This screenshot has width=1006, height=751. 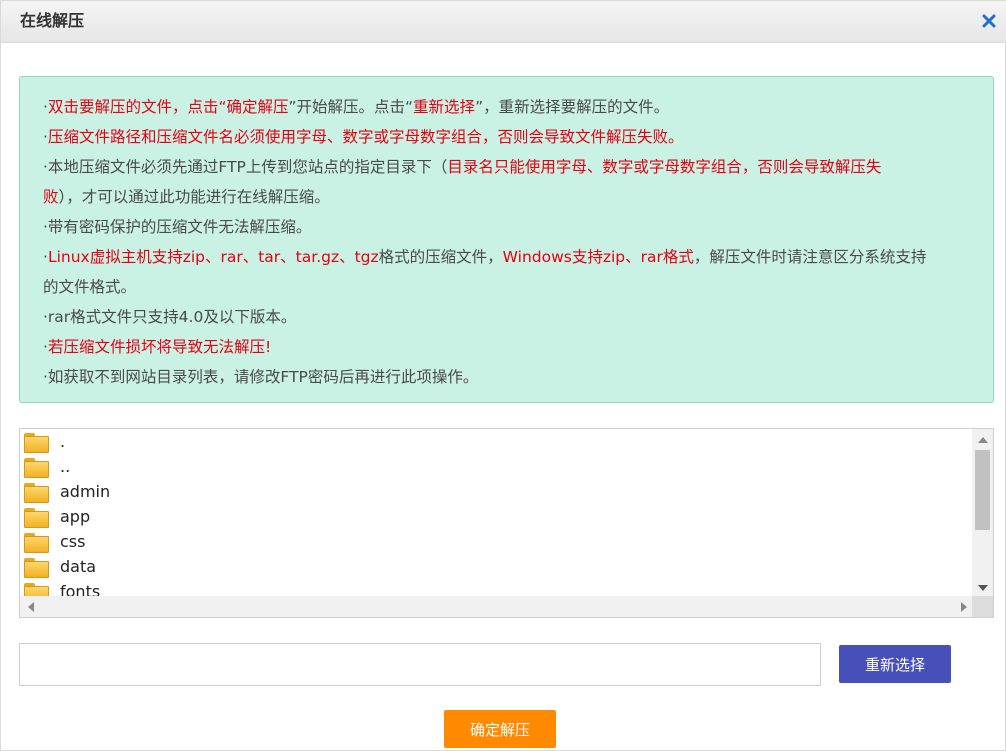 What do you see at coordinates (65, 466) in the screenshot?
I see `directory-item-label: ..` at bounding box center [65, 466].